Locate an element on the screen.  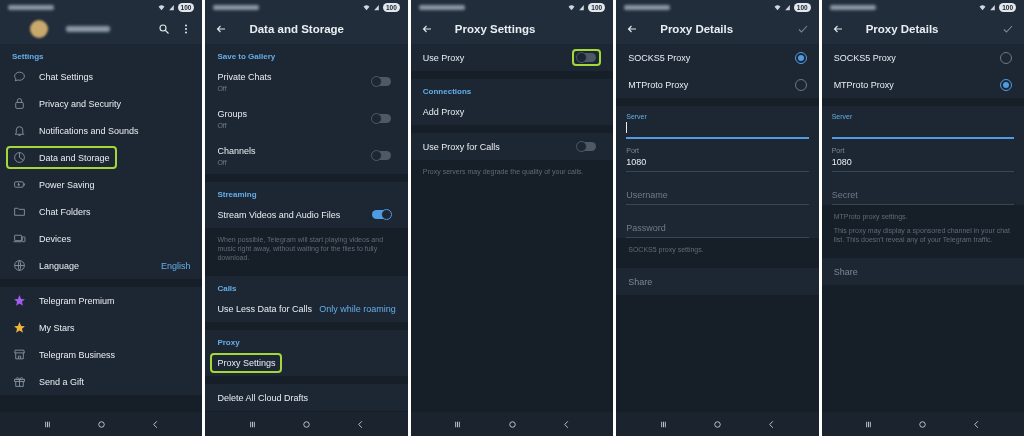
section-heading: Connections is located at coordinates (447, 92).